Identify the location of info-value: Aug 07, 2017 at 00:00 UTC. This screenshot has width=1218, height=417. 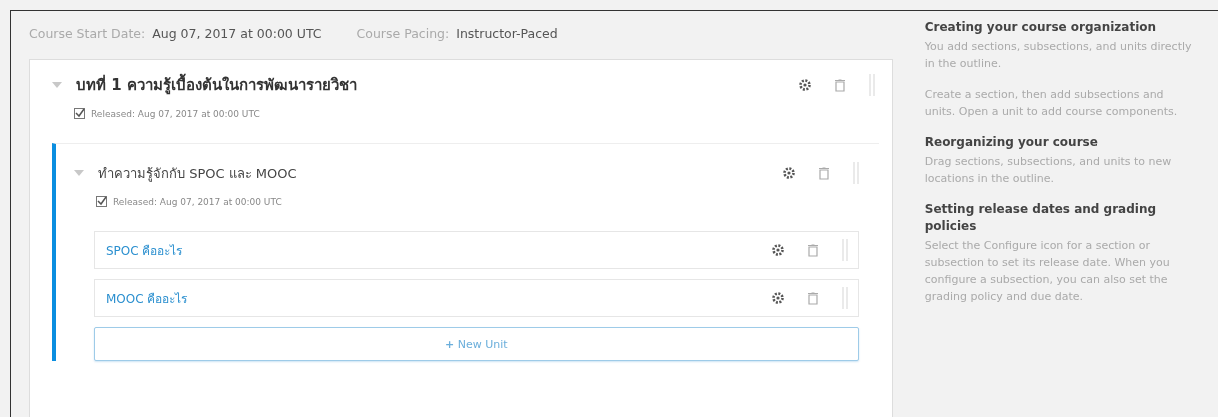
(237, 33).